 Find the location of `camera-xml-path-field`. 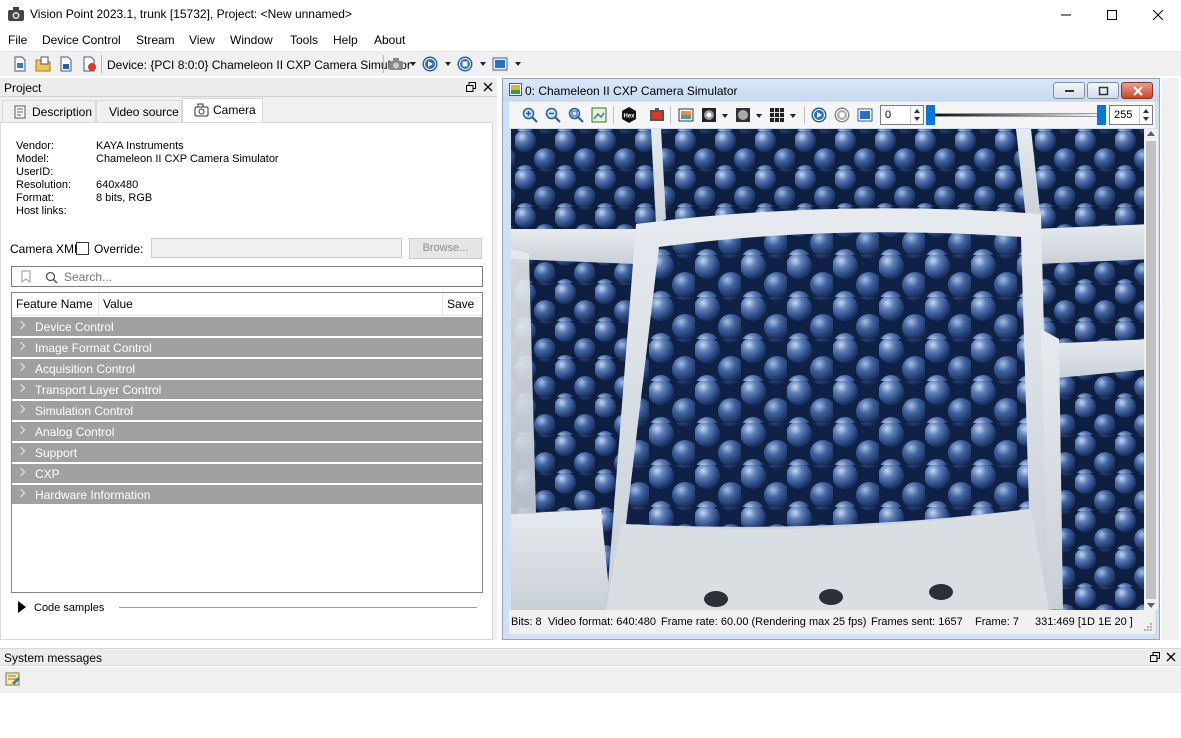

camera-xml-path-field is located at coordinates (276, 248).